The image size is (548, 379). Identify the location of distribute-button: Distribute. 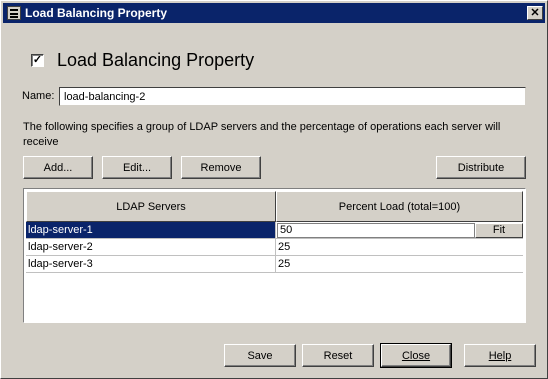
(481, 167).